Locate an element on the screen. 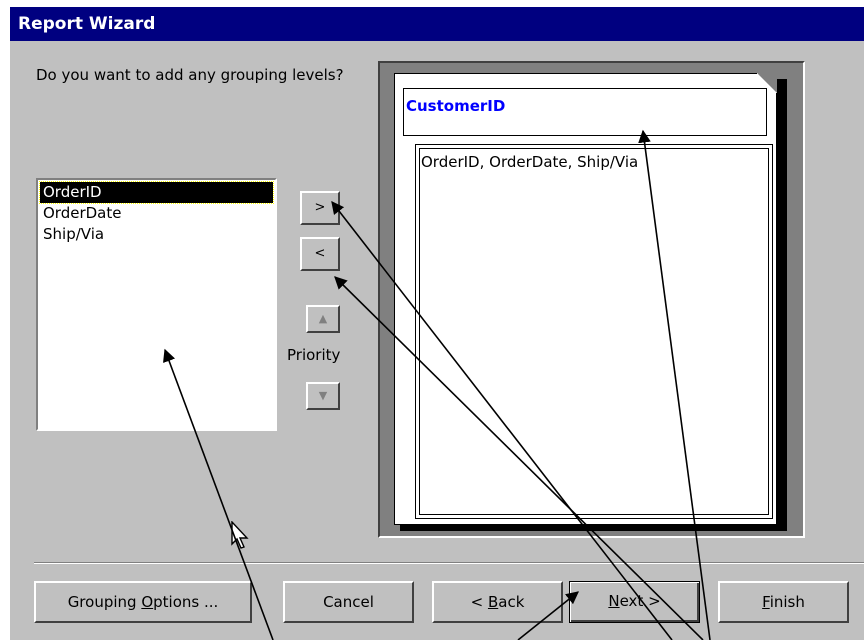 This screenshot has width=864, height=640. remove-grouping-button: < is located at coordinates (320, 254).